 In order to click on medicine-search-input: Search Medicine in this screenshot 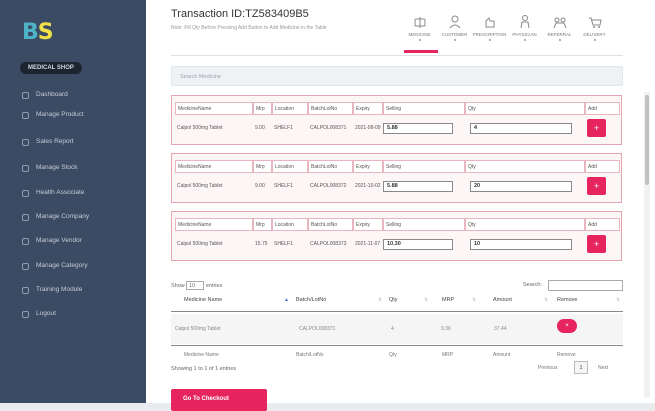, I will do `click(397, 76)`.